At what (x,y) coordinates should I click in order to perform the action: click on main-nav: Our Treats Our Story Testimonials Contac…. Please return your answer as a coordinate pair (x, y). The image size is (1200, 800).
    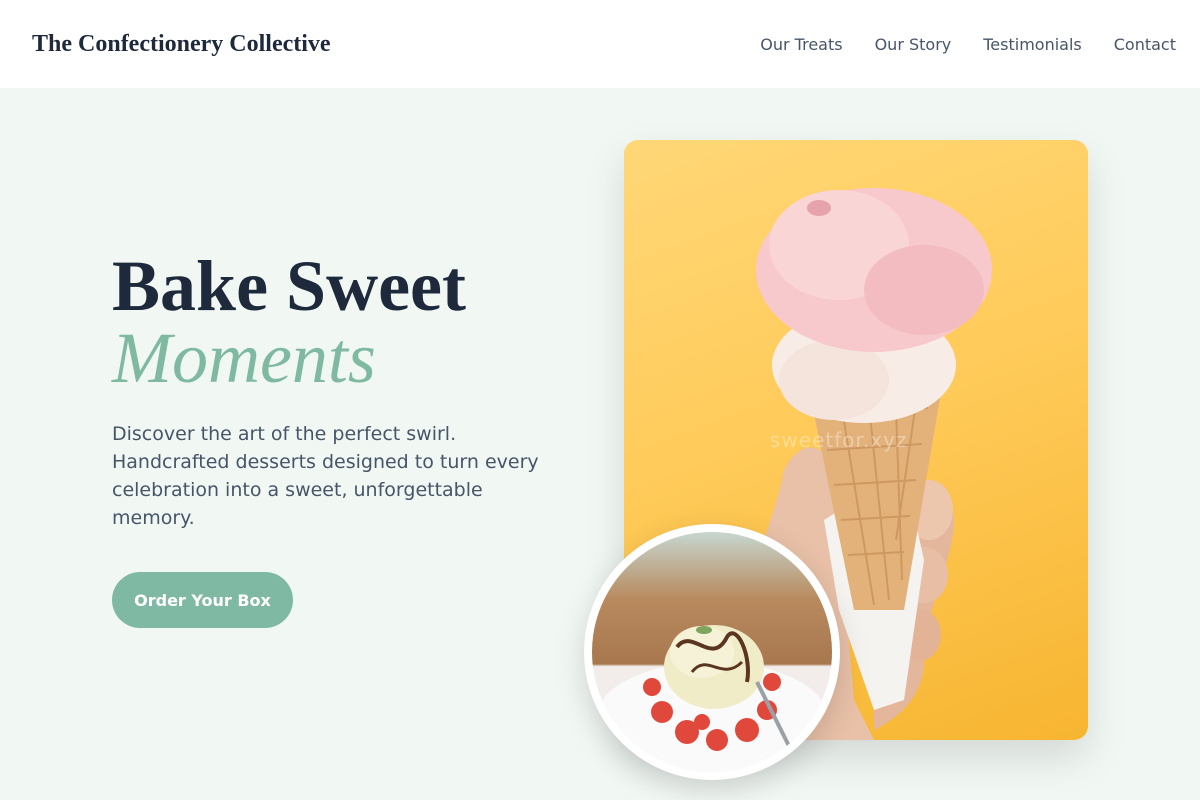
    Looking at the image, I should click on (968, 44).